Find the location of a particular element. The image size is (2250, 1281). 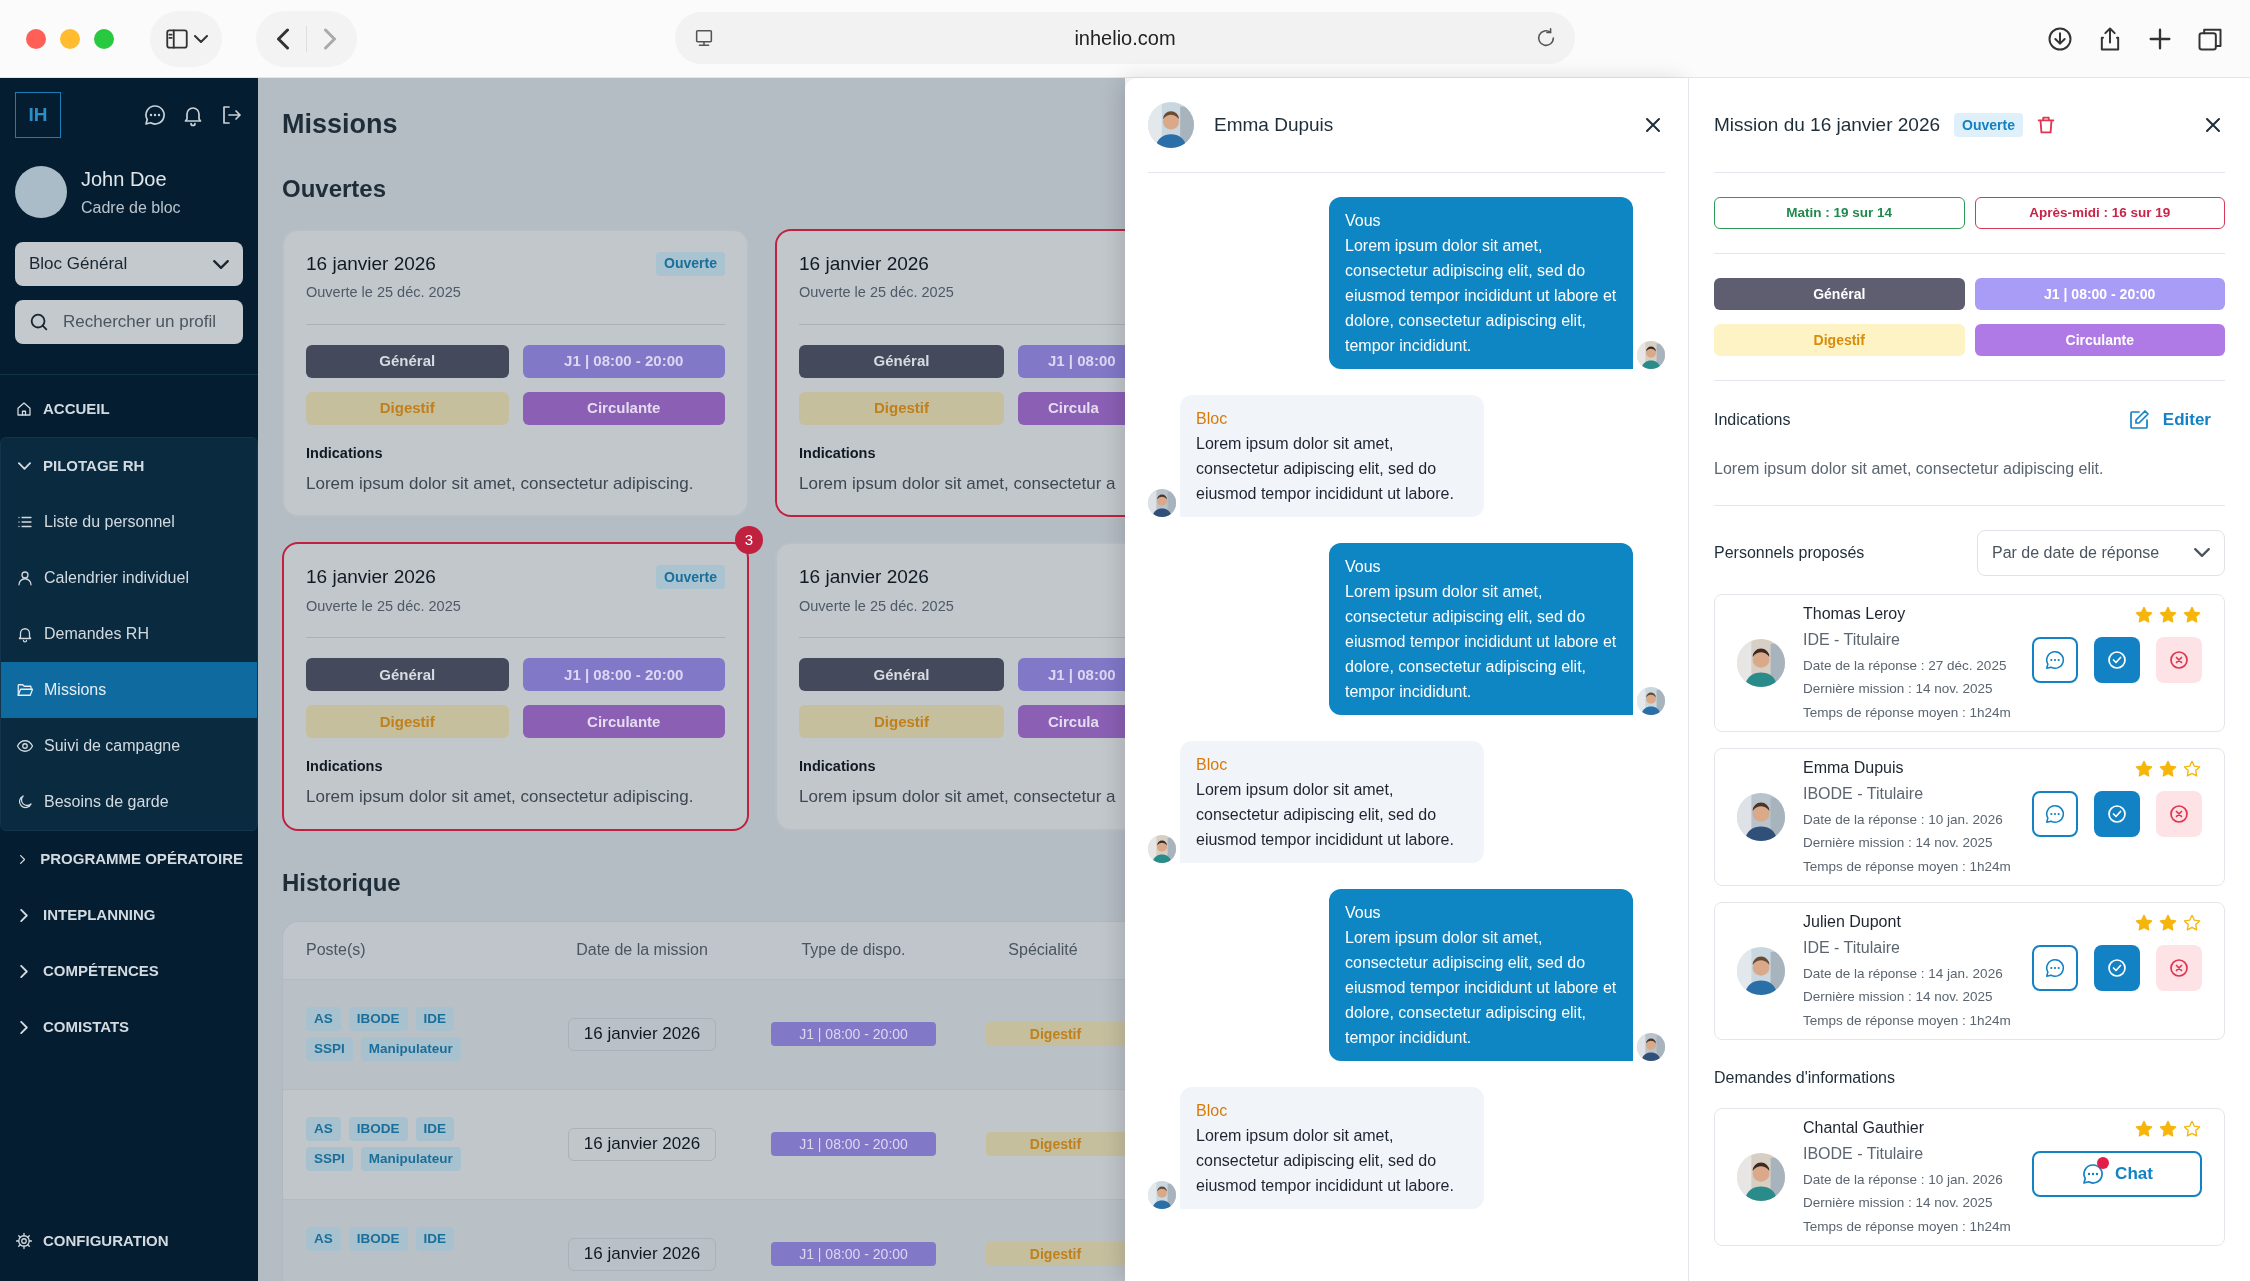

nav-section: INTEPLANNING is located at coordinates (129, 915).